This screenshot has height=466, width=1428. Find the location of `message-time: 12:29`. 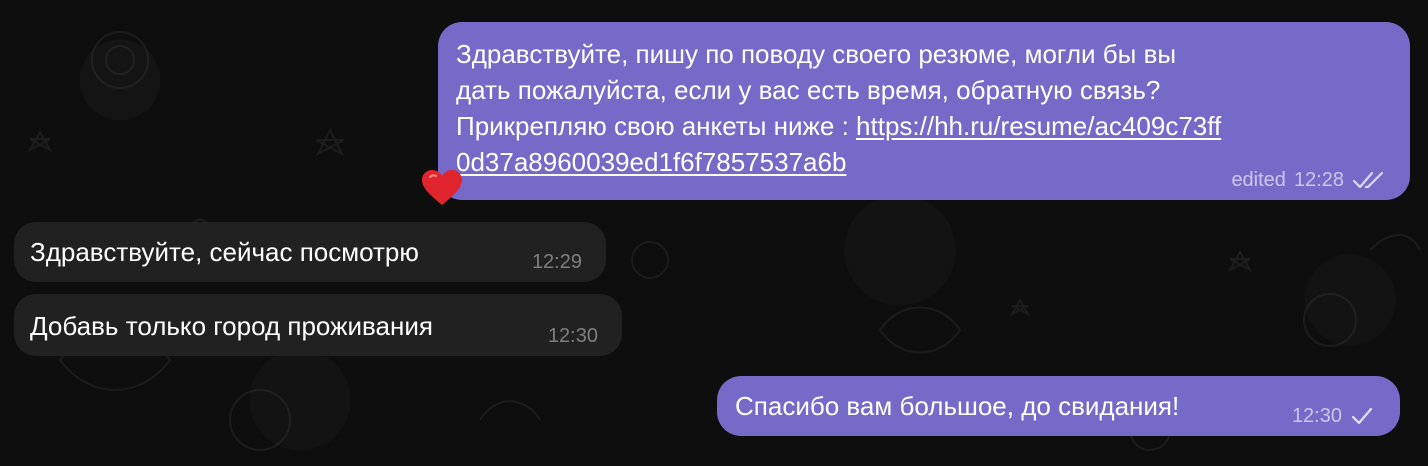

message-time: 12:29 is located at coordinates (556, 262).